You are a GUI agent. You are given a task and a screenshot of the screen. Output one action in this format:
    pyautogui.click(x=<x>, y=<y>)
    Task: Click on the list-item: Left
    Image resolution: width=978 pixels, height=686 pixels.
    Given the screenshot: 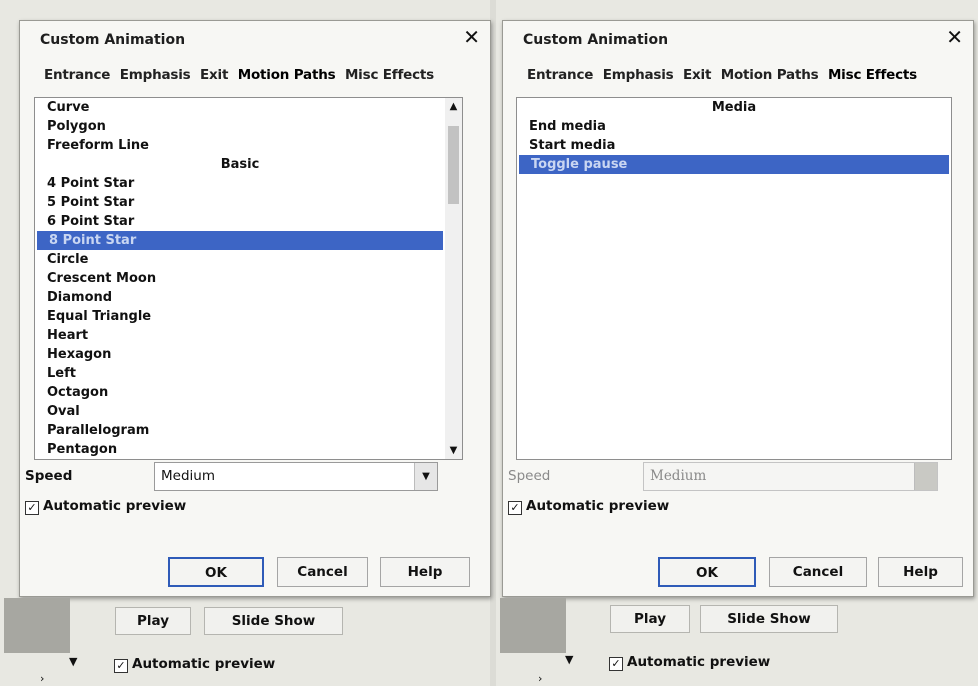 What is the action you would take?
    pyautogui.click(x=240, y=373)
    